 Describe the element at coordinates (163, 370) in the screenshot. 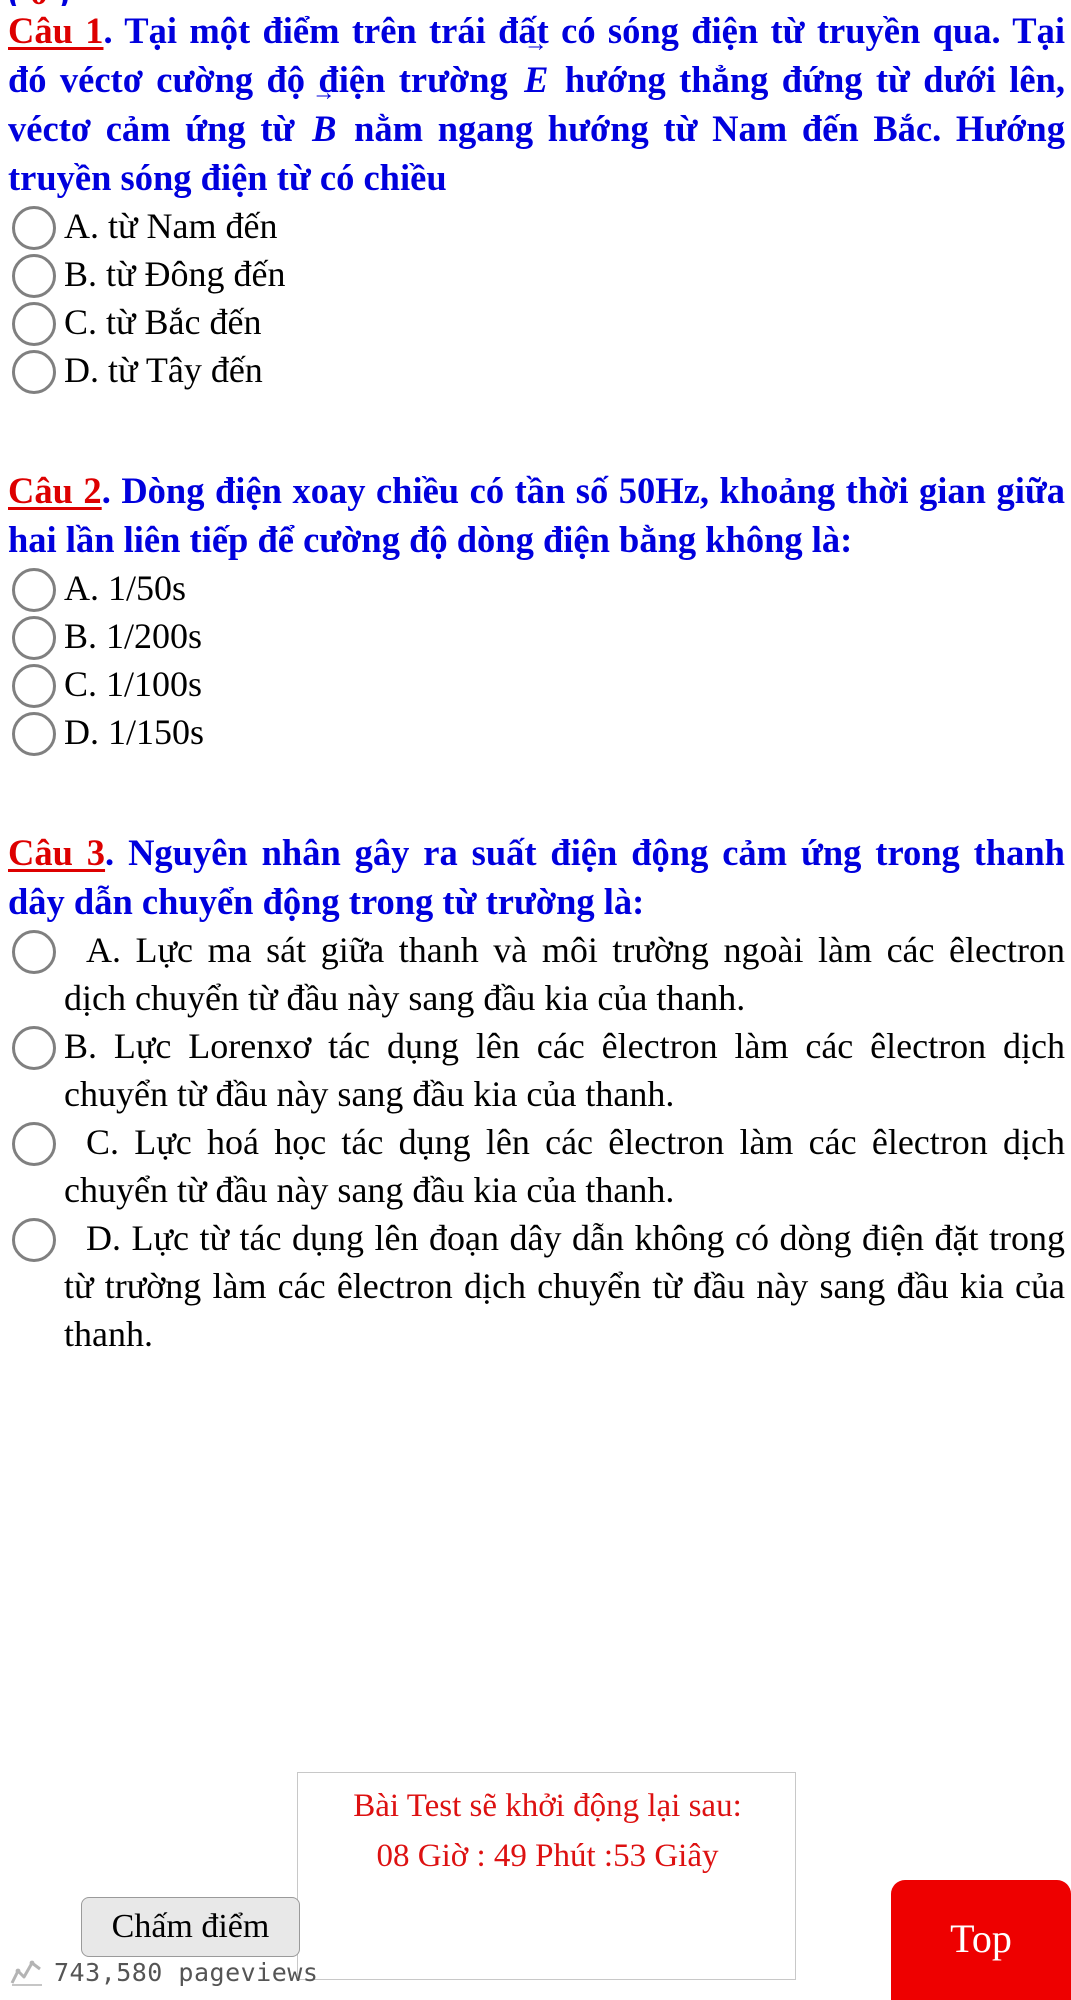

I see `option-label: D. từ Tây đến` at that location.